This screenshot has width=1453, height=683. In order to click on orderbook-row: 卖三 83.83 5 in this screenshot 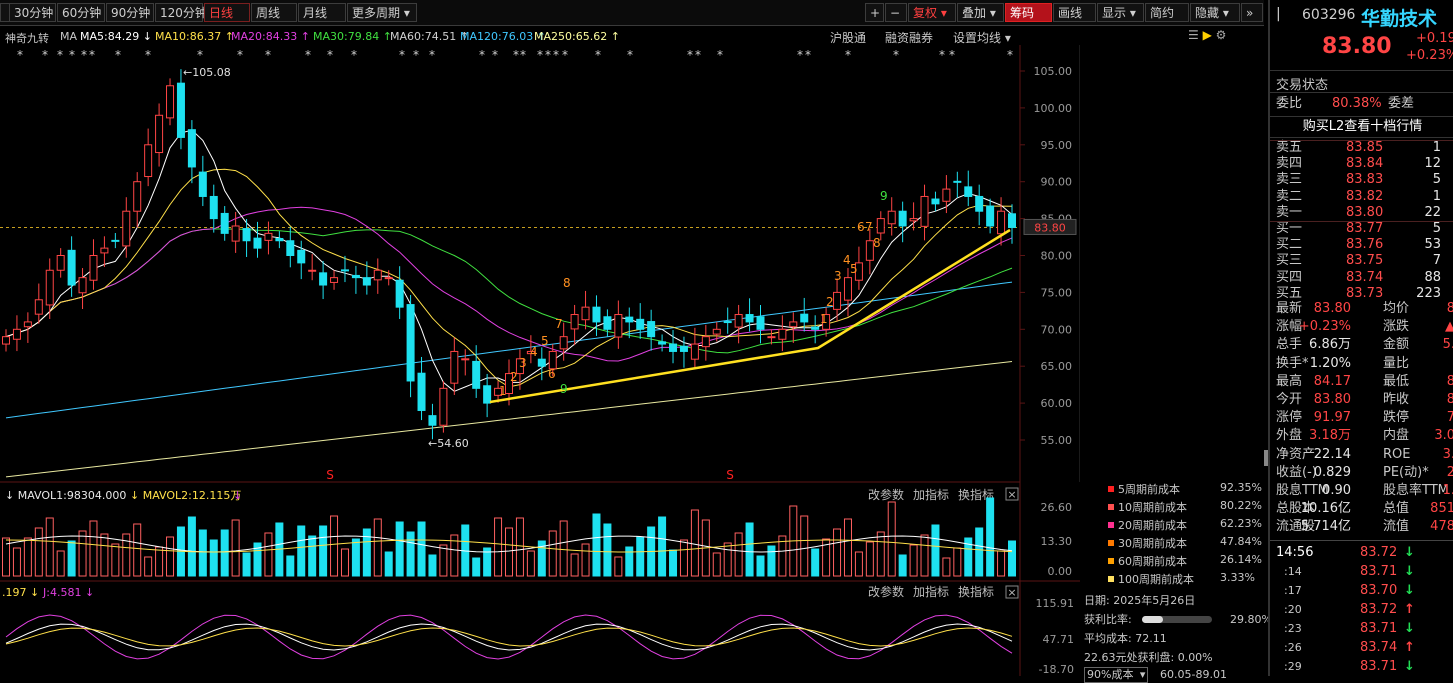, I will do `click(1363, 180)`.